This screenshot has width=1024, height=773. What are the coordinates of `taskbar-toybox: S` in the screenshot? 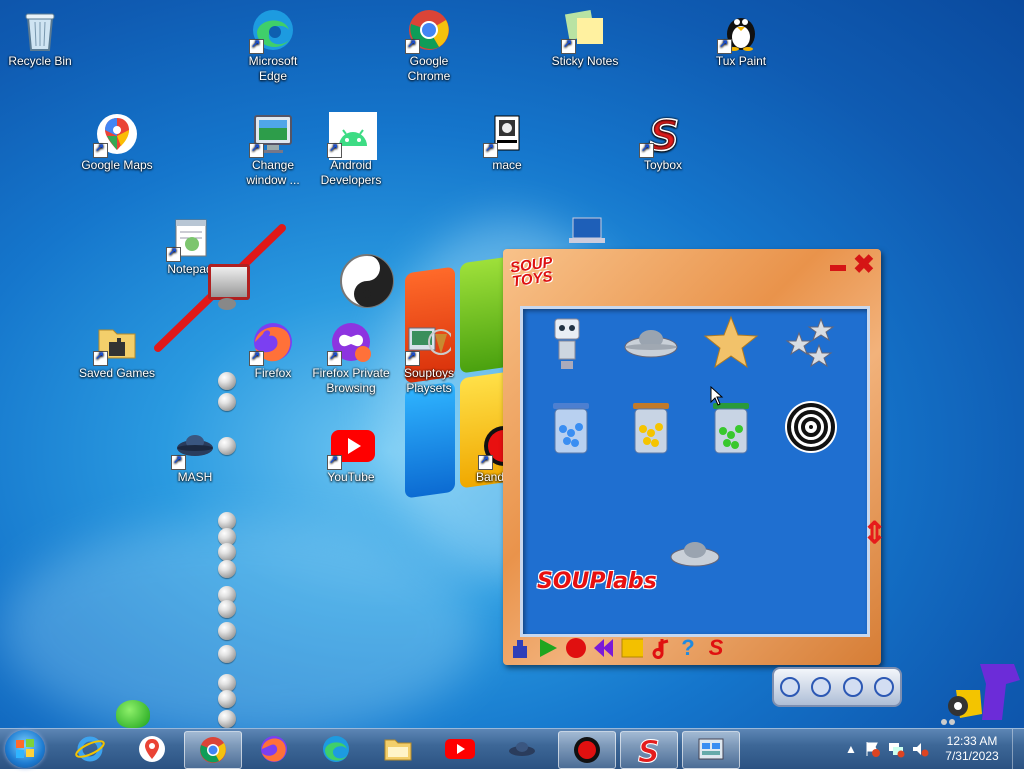 It's located at (649, 750).